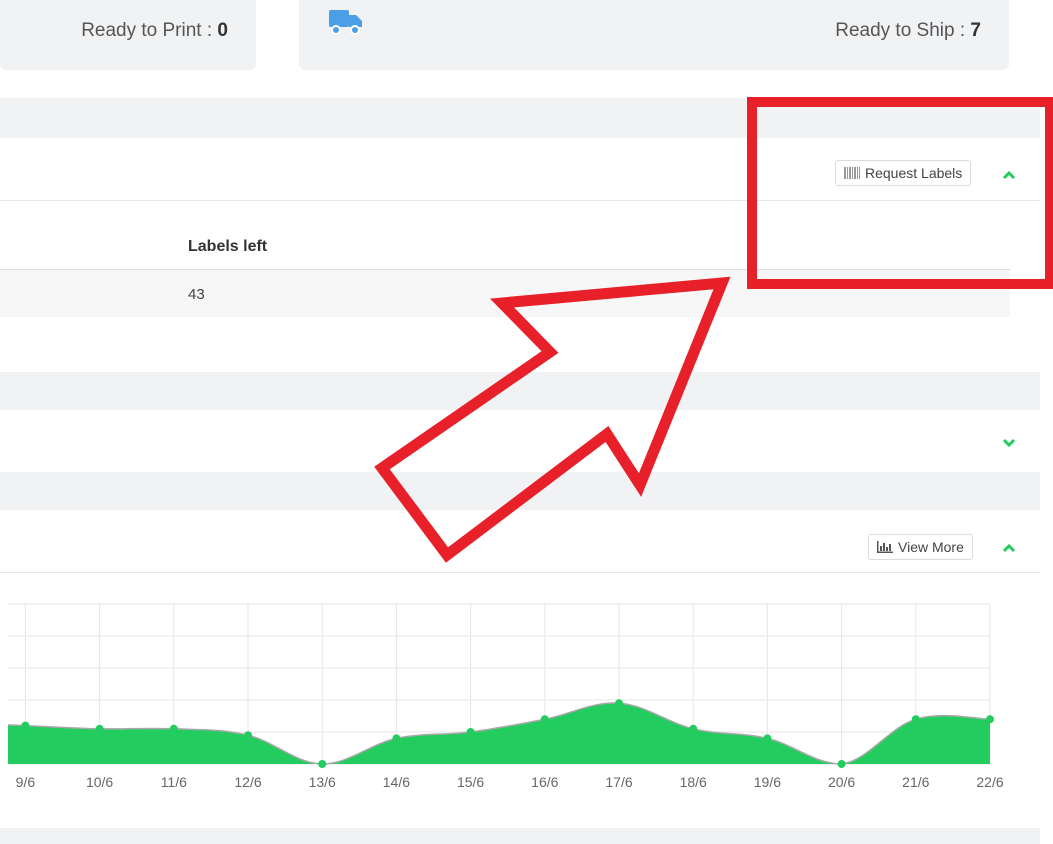 The height and width of the screenshot is (844, 1053). What do you see at coordinates (841, 782) in the screenshot?
I see `x-tick-label: 20/6` at bounding box center [841, 782].